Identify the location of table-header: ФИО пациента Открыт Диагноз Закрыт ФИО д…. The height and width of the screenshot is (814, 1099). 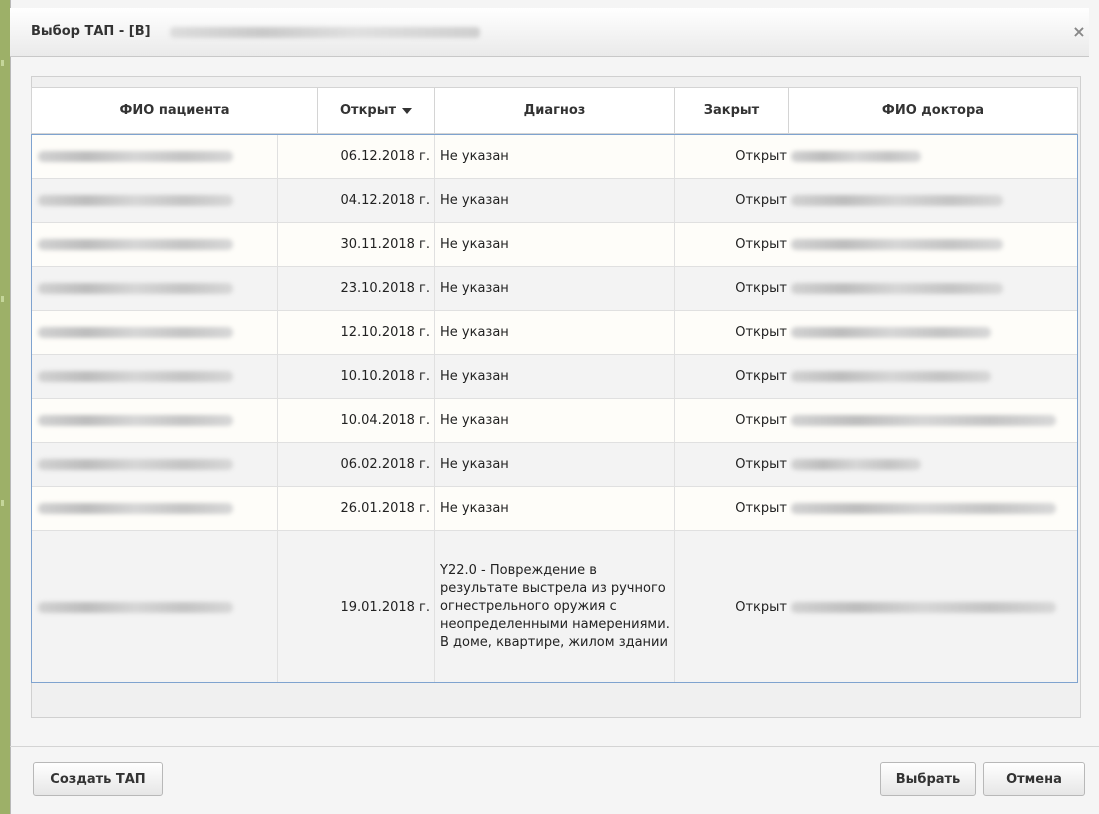
(554, 110).